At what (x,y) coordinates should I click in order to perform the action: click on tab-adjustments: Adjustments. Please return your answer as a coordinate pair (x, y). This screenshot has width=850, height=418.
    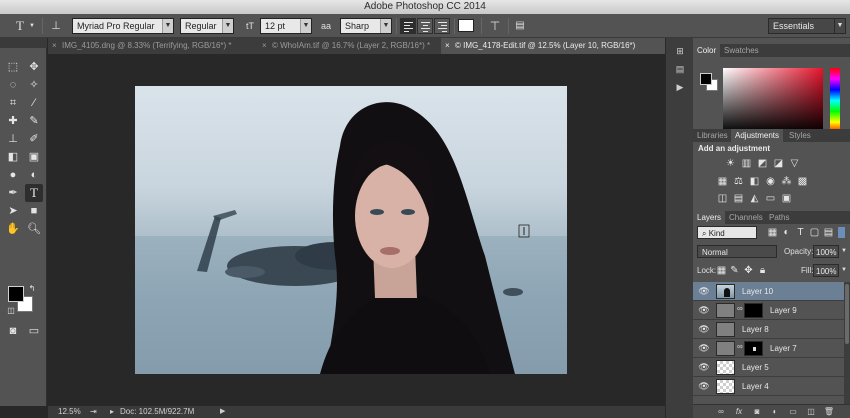
    Looking at the image, I should click on (757, 135).